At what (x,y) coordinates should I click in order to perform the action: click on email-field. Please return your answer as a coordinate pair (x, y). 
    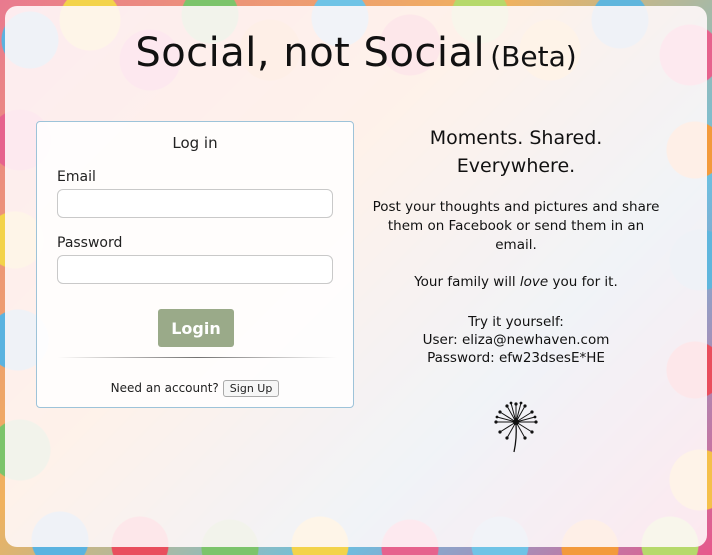
    Looking at the image, I should click on (195, 203).